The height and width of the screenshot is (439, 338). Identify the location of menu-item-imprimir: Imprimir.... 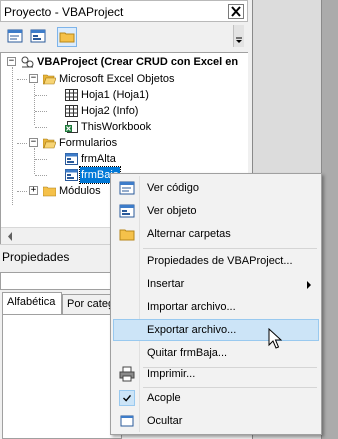
(216, 374).